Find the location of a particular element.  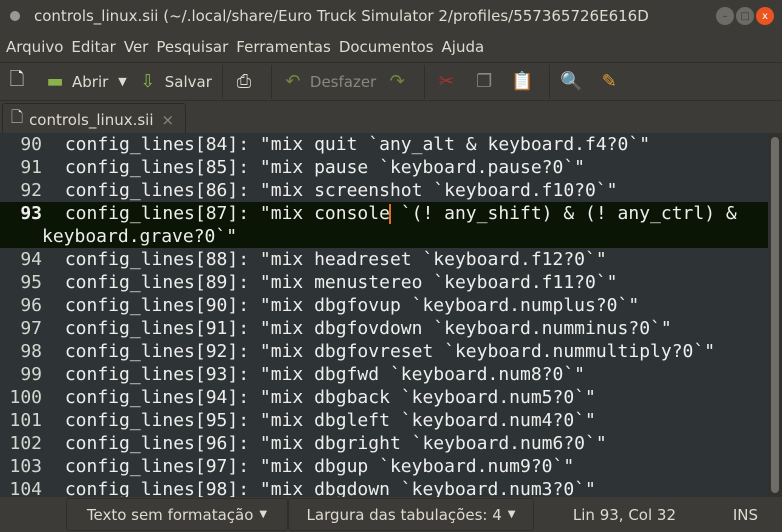

vertical-scrollbar is located at coordinates (775, 315).